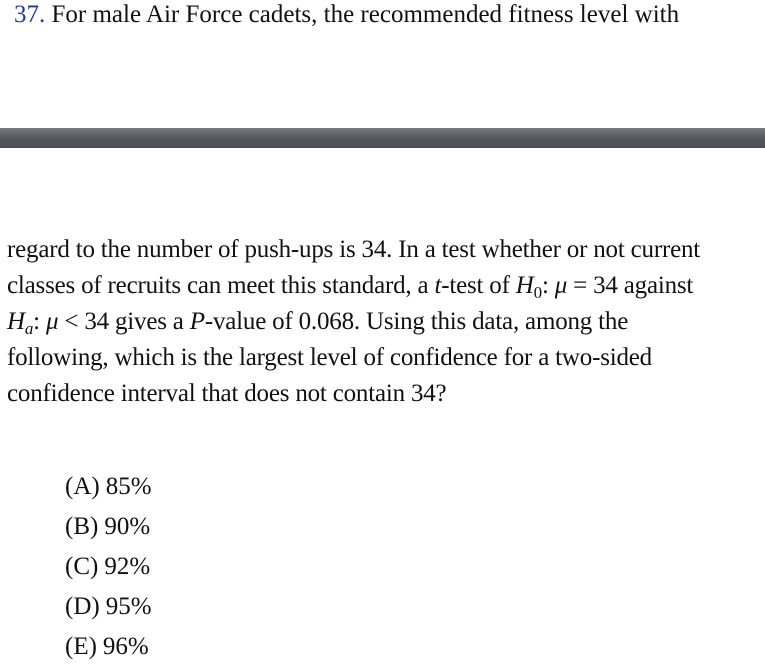 The width and height of the screenshot is (765, 667). What do you see at coordinates (197, 321) in the screenshot?
I see `p-symbol: P` at bounding box center [197, 321].